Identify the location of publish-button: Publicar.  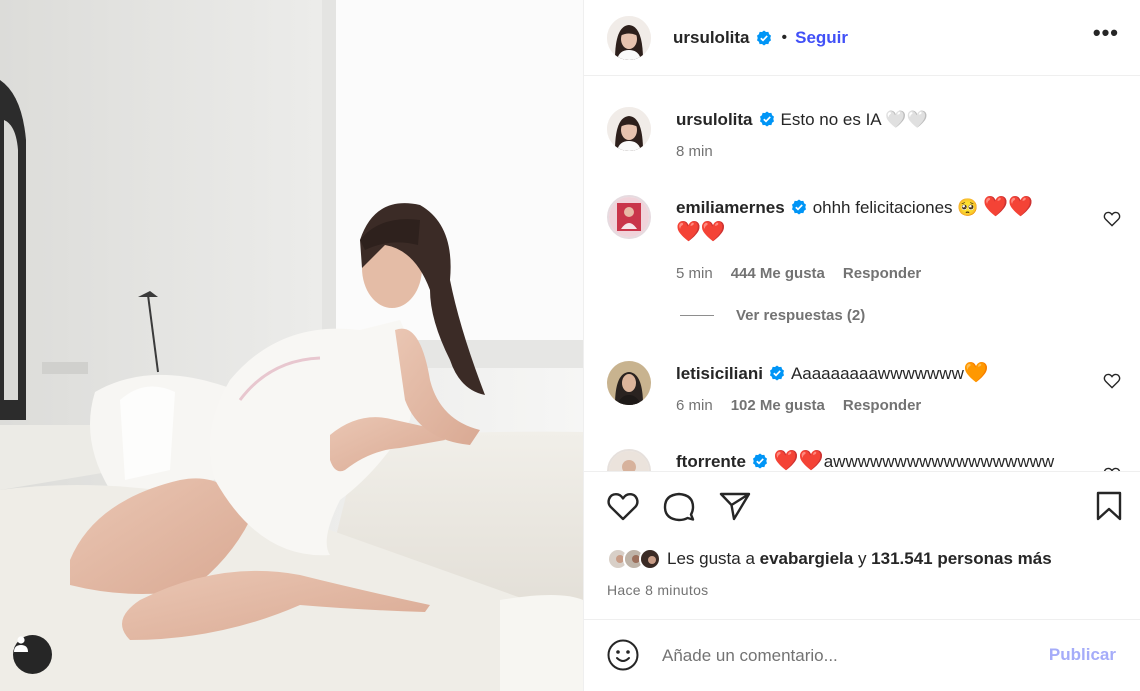
(1082, 655).